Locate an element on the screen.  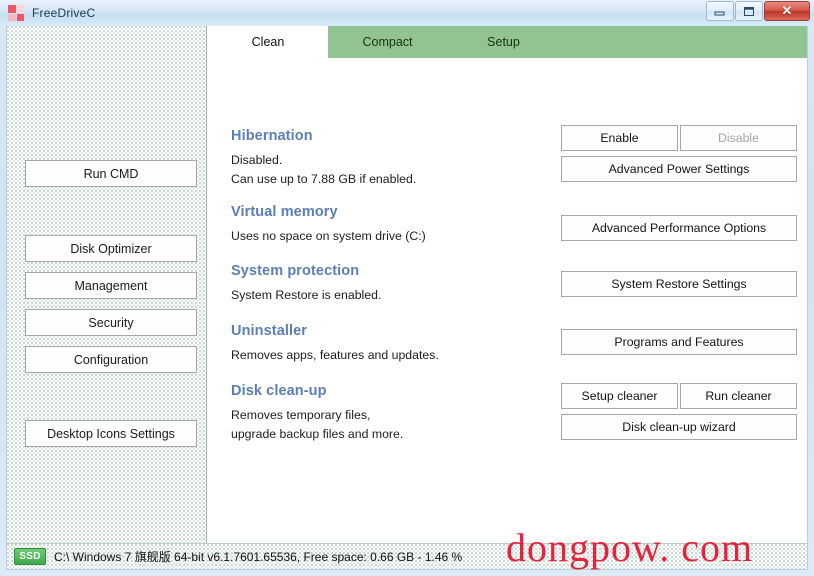
minimize-button is located at coordinates (720, 11).